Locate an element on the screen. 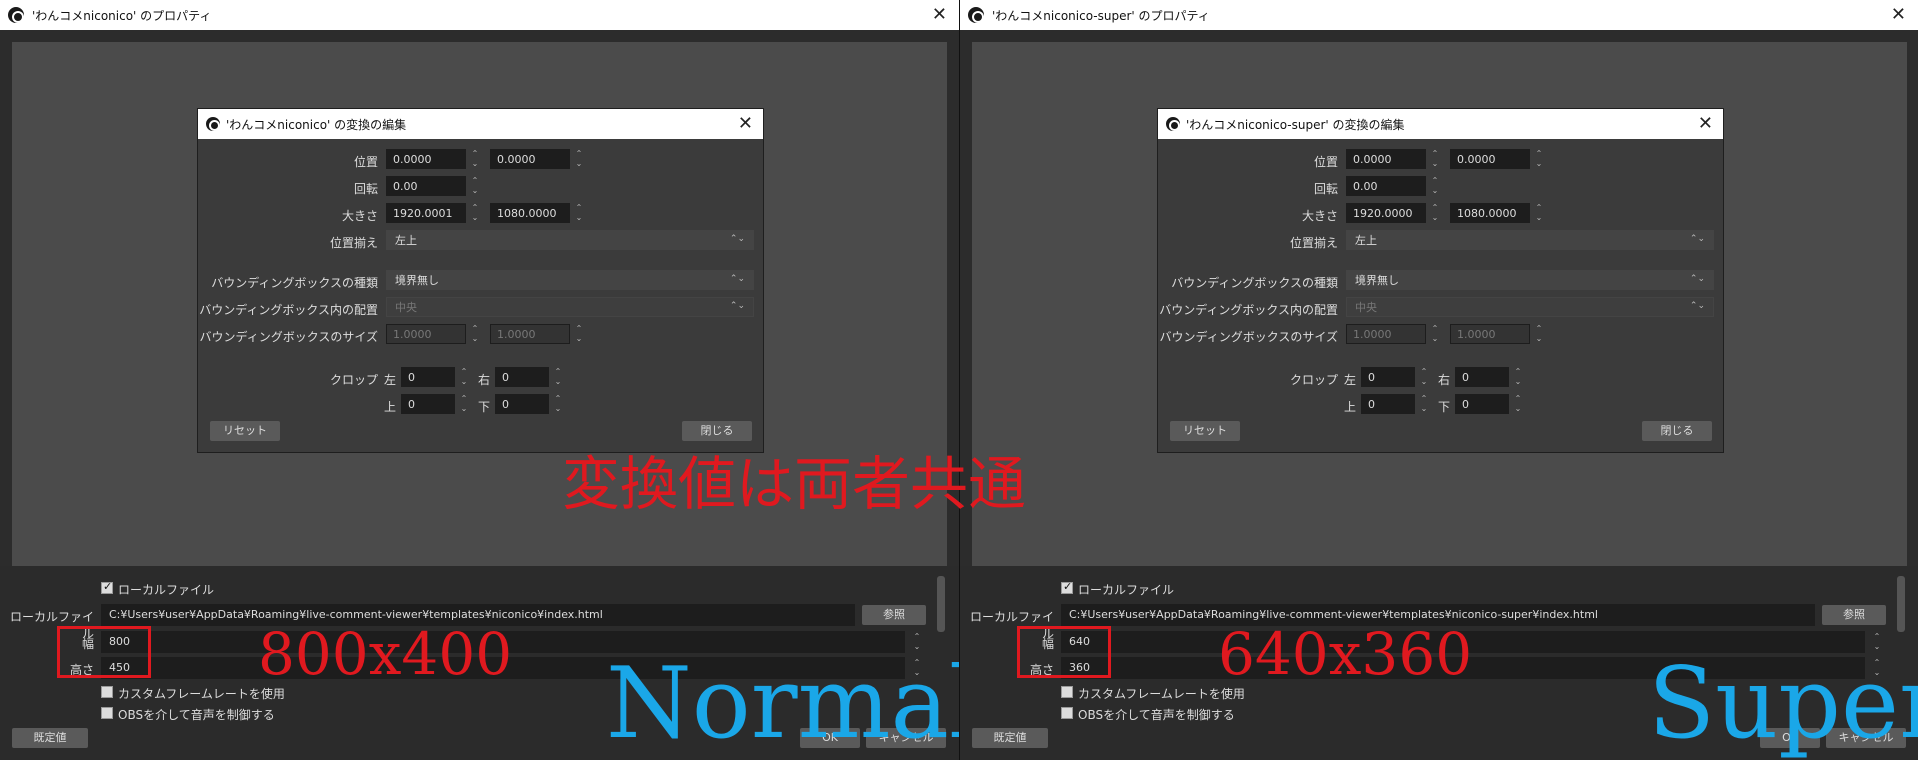 The height and width of the screenshot is (760, 1918). size-w-input: 1920.0001 is located at coordinates (426, 213).